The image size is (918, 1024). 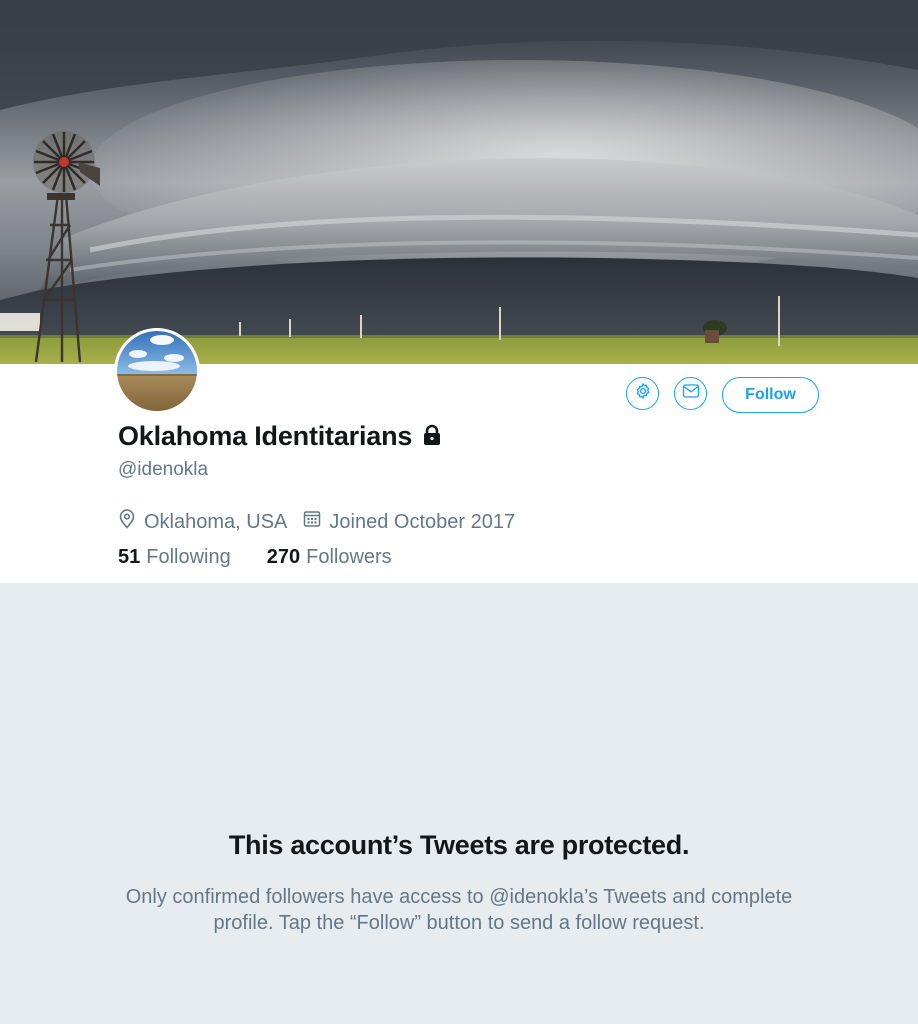 What do you see at coordinates (432, 437) in the screenshot?
I see `lock-icon` at bounding box center [432, 437].